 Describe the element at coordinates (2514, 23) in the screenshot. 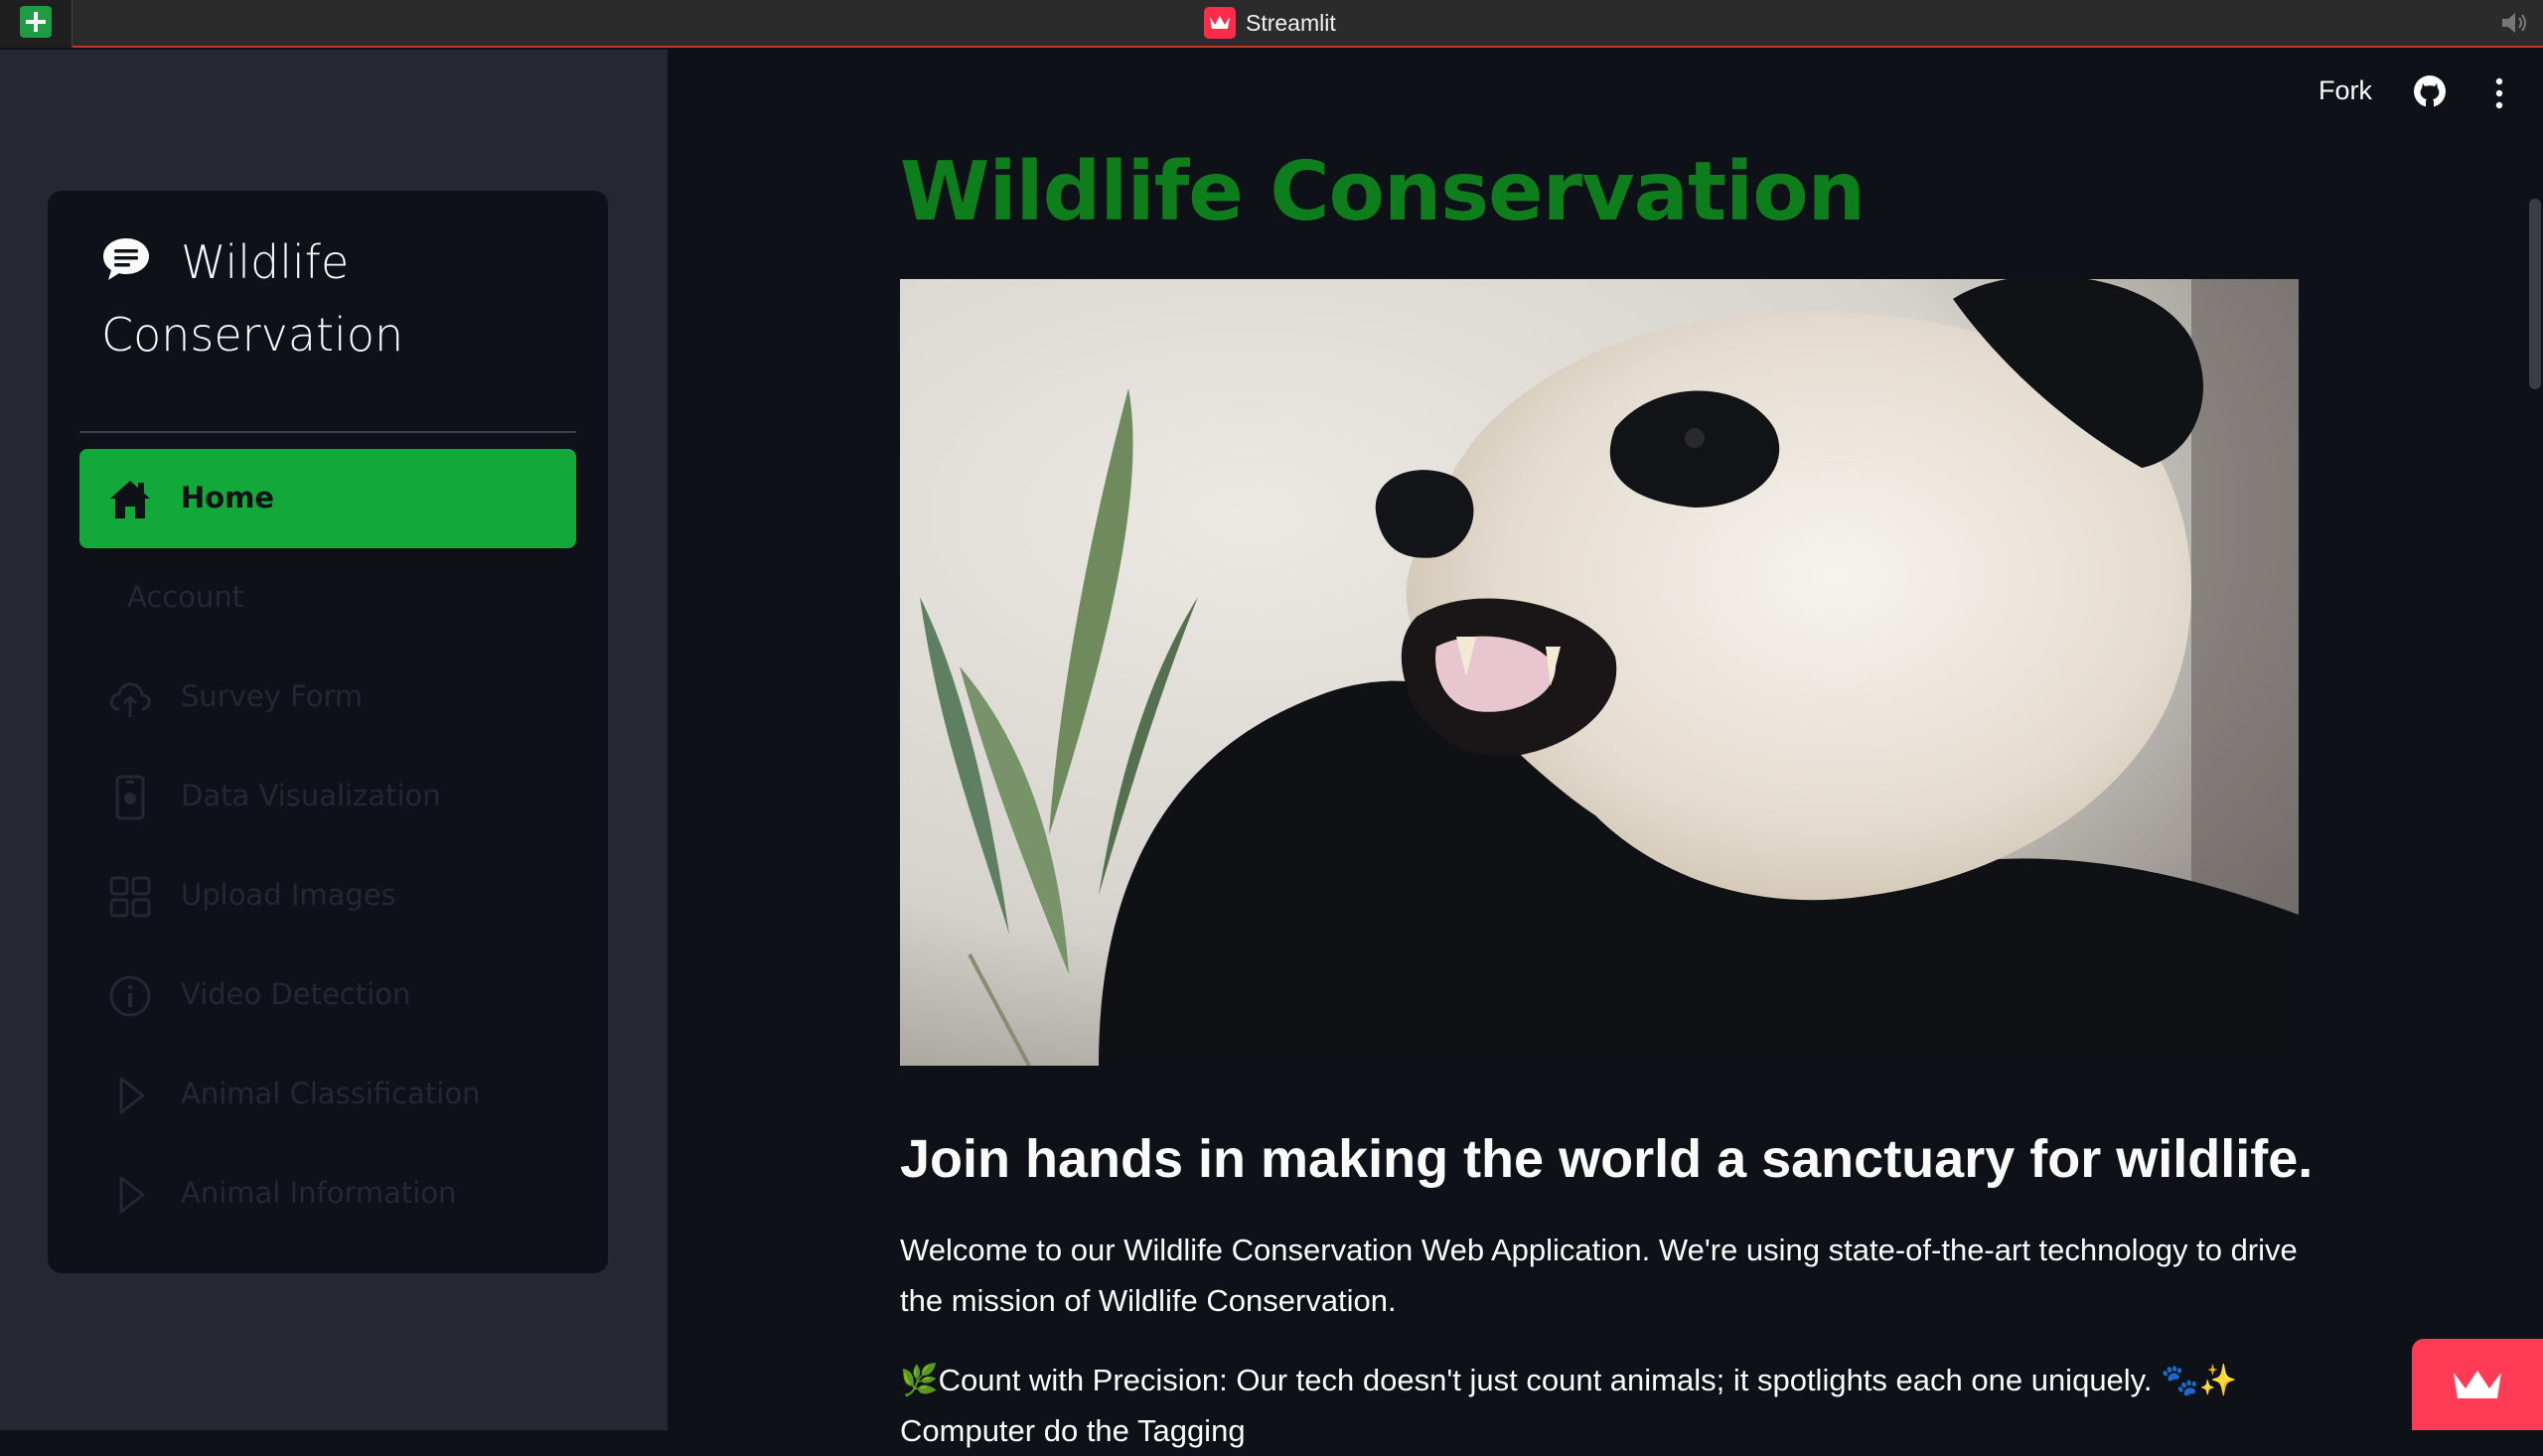

I see `speaker-icon` at that location.